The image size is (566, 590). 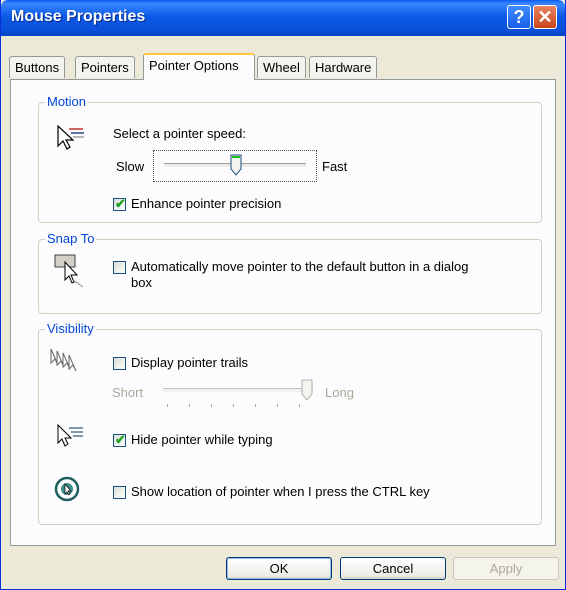 I want to click on motion-legend: Motion, so click(x=67, y=101).